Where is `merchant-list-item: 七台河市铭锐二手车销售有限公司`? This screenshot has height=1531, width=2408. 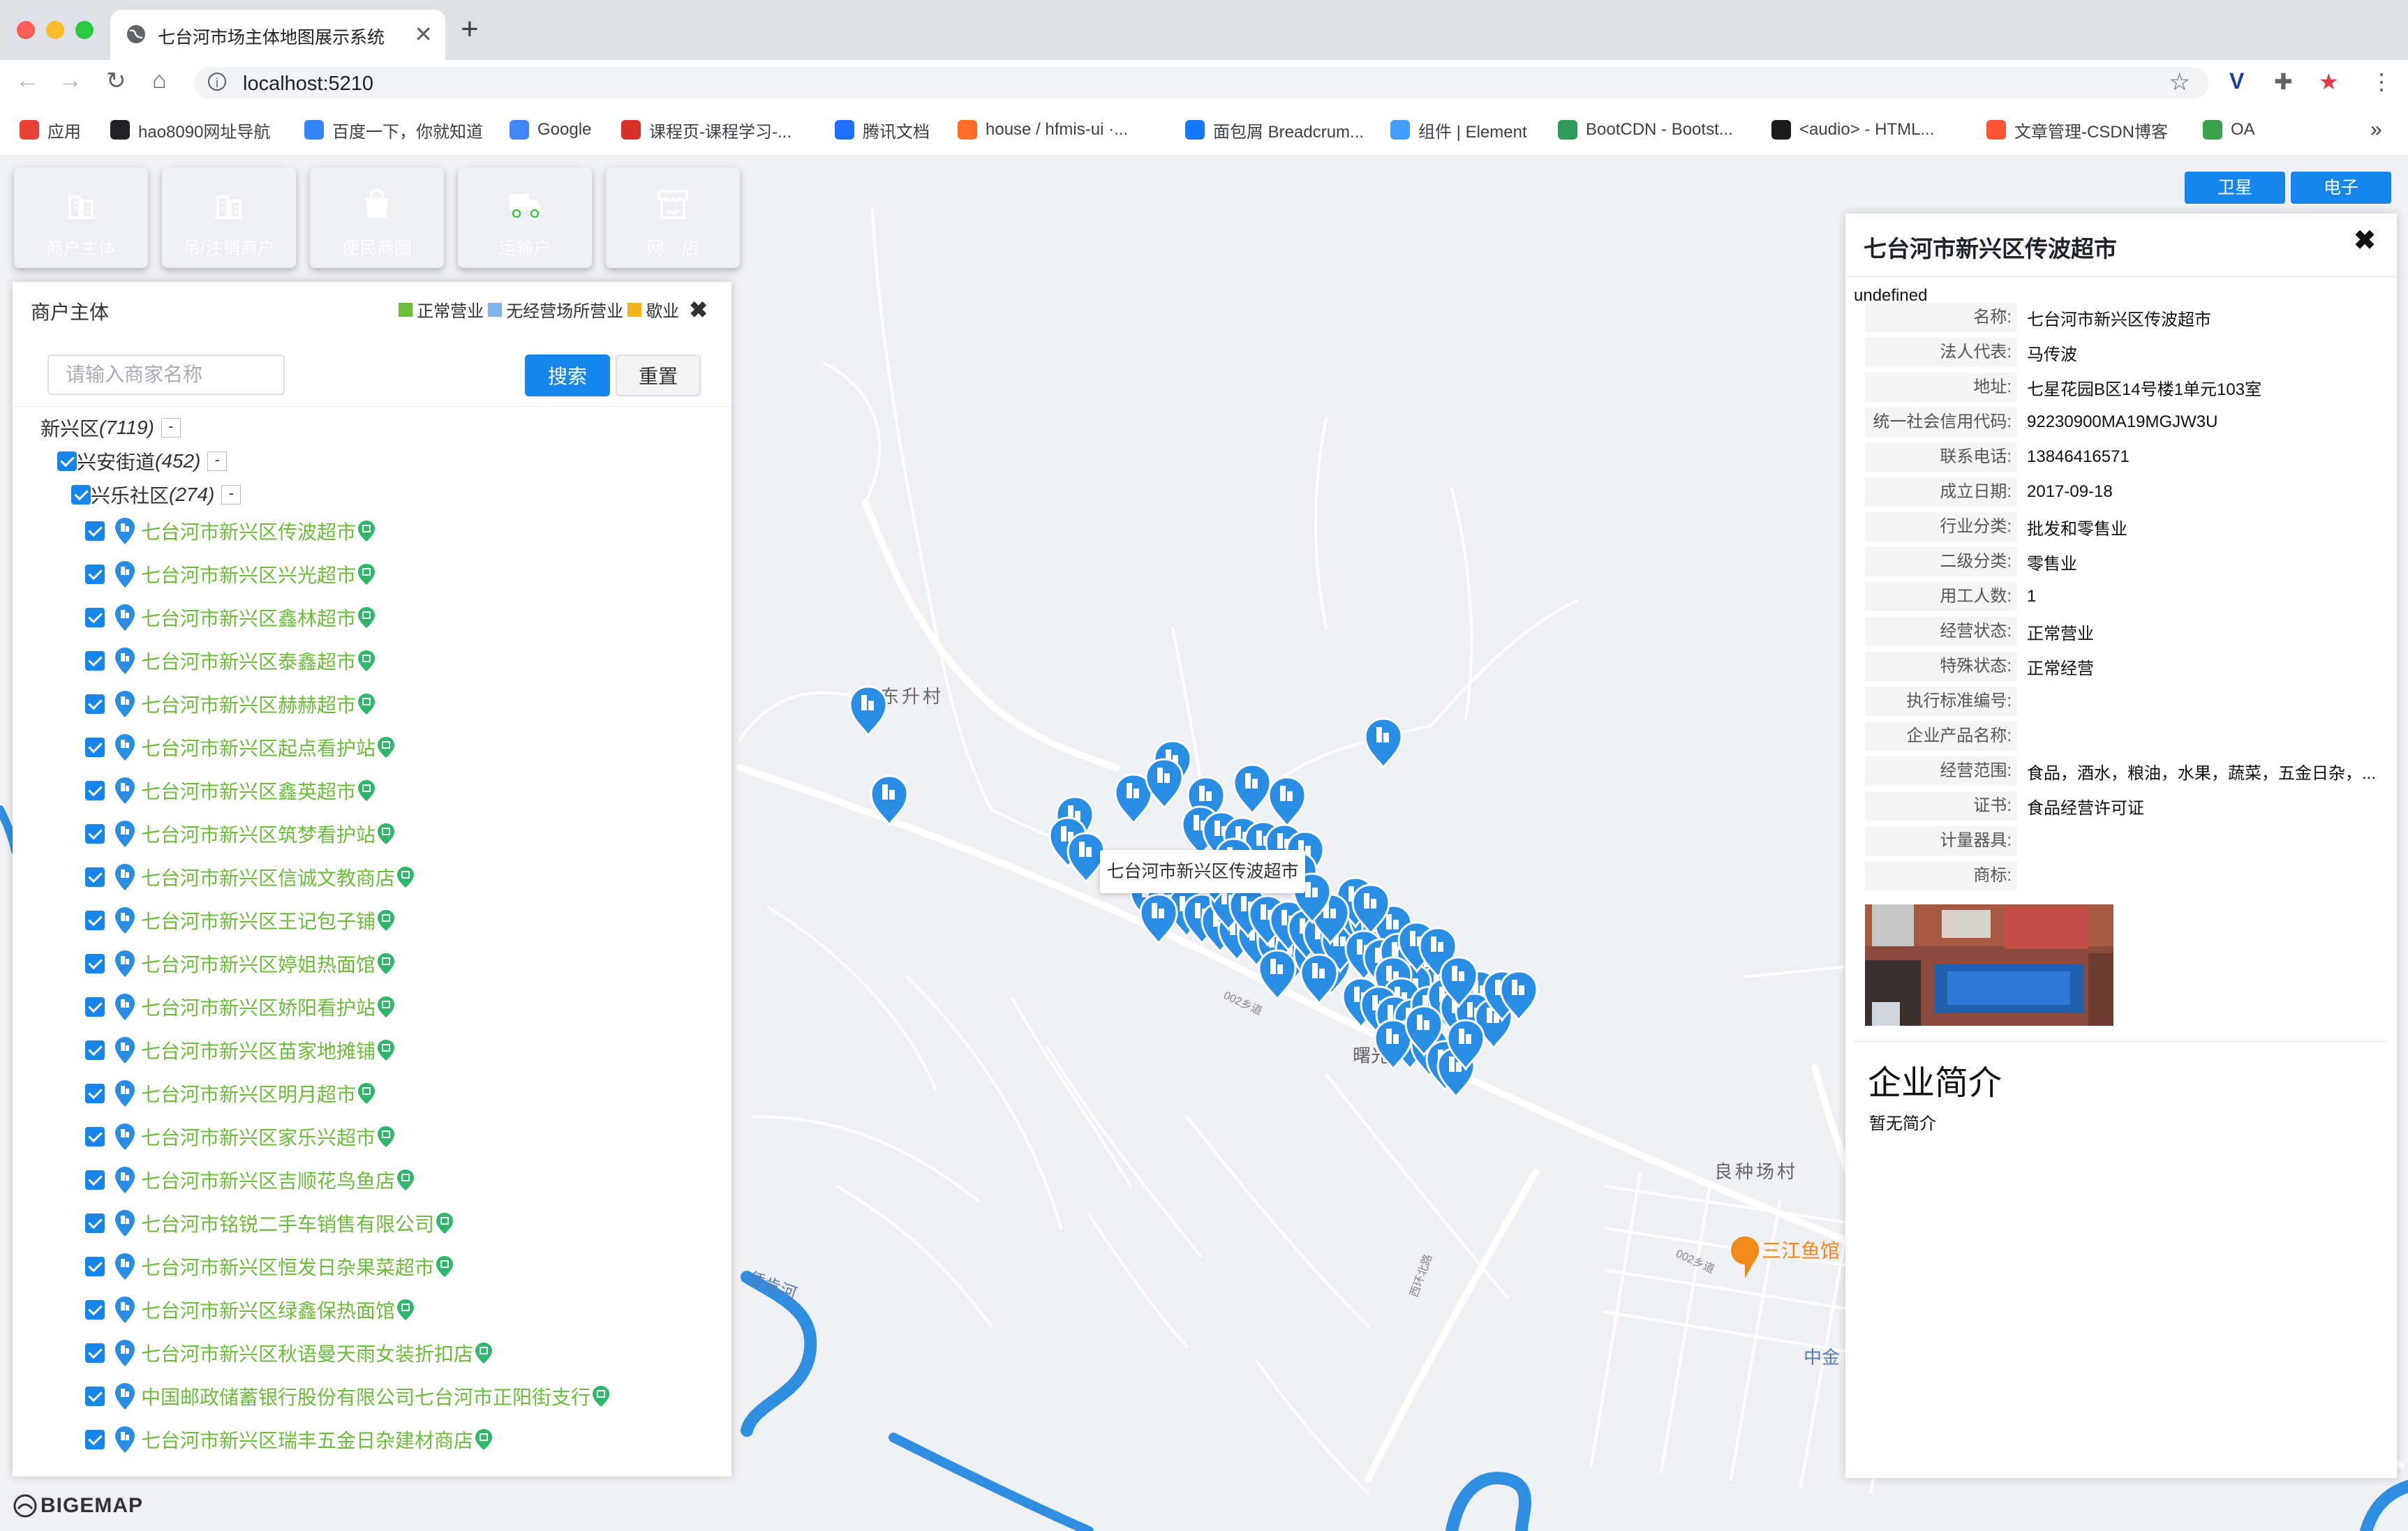 merchant-list-item: 七台河市铭锐二手车销售有限公司 is located at coordinates (269, 1223).